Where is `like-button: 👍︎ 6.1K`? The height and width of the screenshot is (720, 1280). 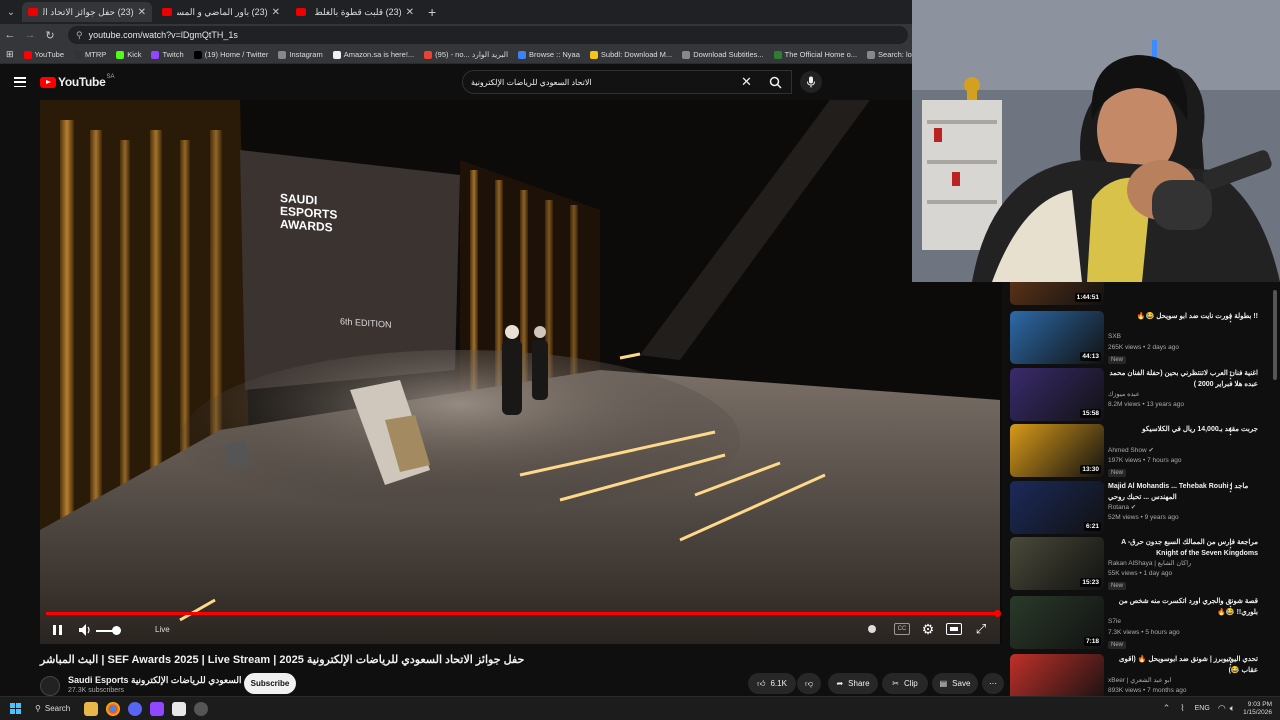 like-button: 👍︎ 6.1K is located at coordinates (772, 683).